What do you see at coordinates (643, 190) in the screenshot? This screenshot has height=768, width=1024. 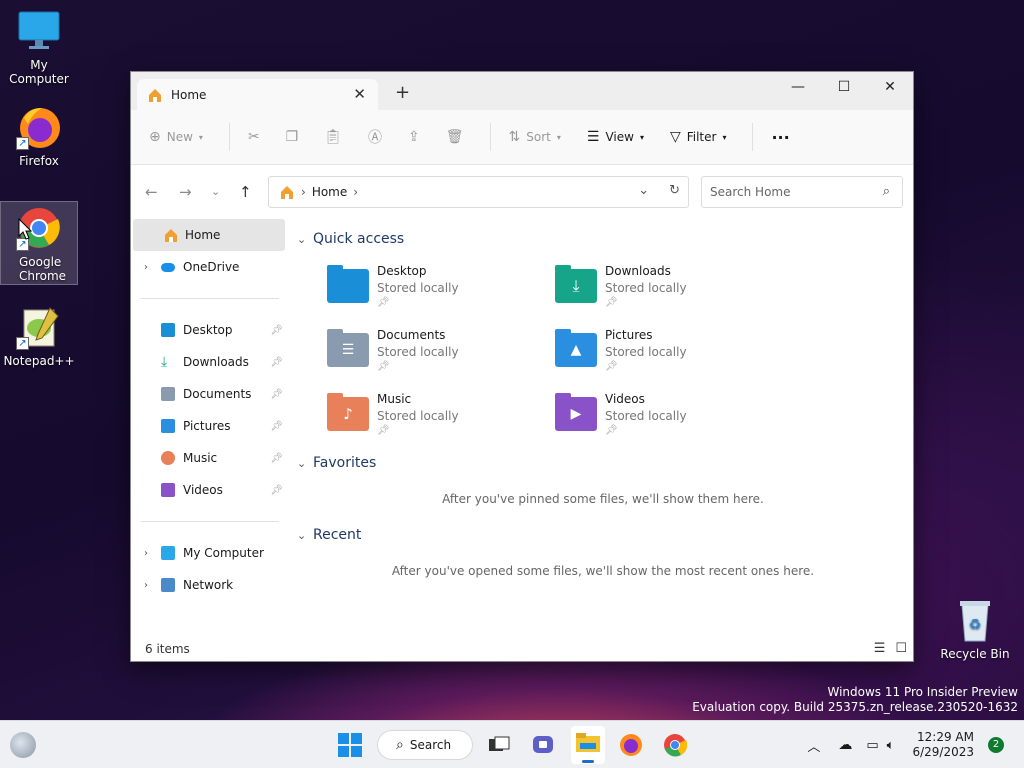 I see `address-history-chevron-icon: ⌄` at bounding box center [643, 190].